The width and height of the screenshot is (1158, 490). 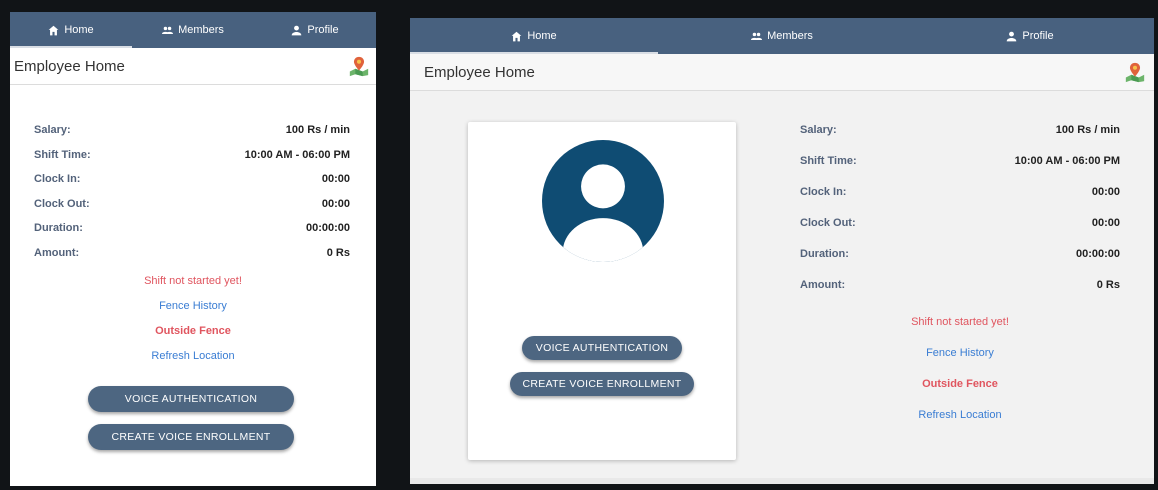 What do you see at coordinates (782, 481) in the screenshot?
I see `panel-bottom-edge` at bounding box center [782, 481].